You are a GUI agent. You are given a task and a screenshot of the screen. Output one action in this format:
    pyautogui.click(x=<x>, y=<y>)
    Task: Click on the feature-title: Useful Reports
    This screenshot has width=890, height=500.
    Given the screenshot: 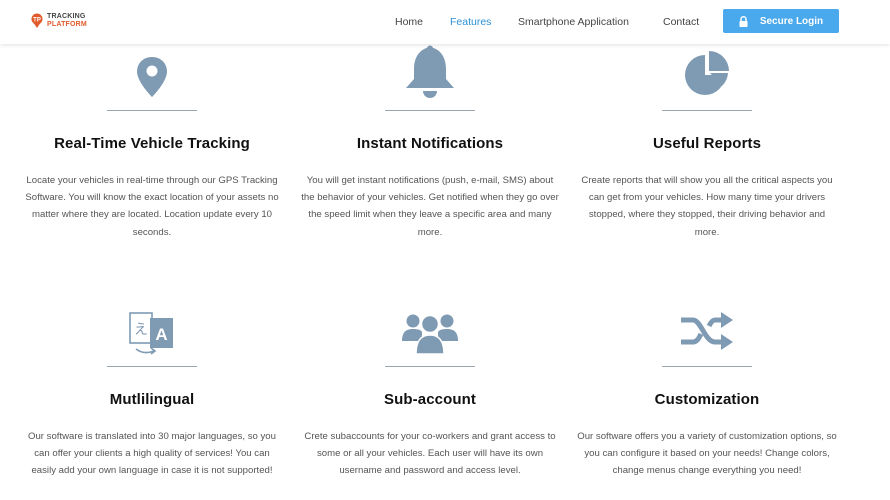 What is the action you would take?
    pyautogui.click(x=707, y=143)
    